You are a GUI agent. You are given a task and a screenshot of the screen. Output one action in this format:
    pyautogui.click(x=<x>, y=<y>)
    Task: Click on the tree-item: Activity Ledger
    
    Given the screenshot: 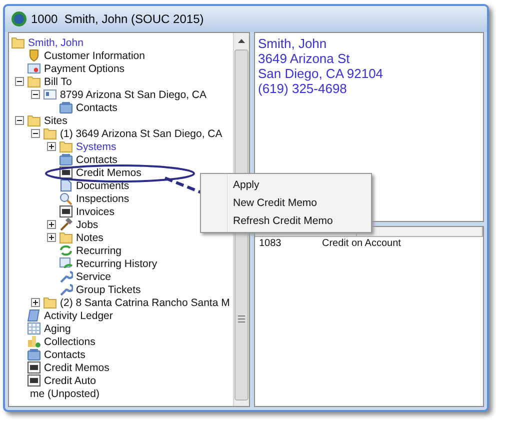 What is the action you would take?
    pyautogui.click(x=78, y=316)
    